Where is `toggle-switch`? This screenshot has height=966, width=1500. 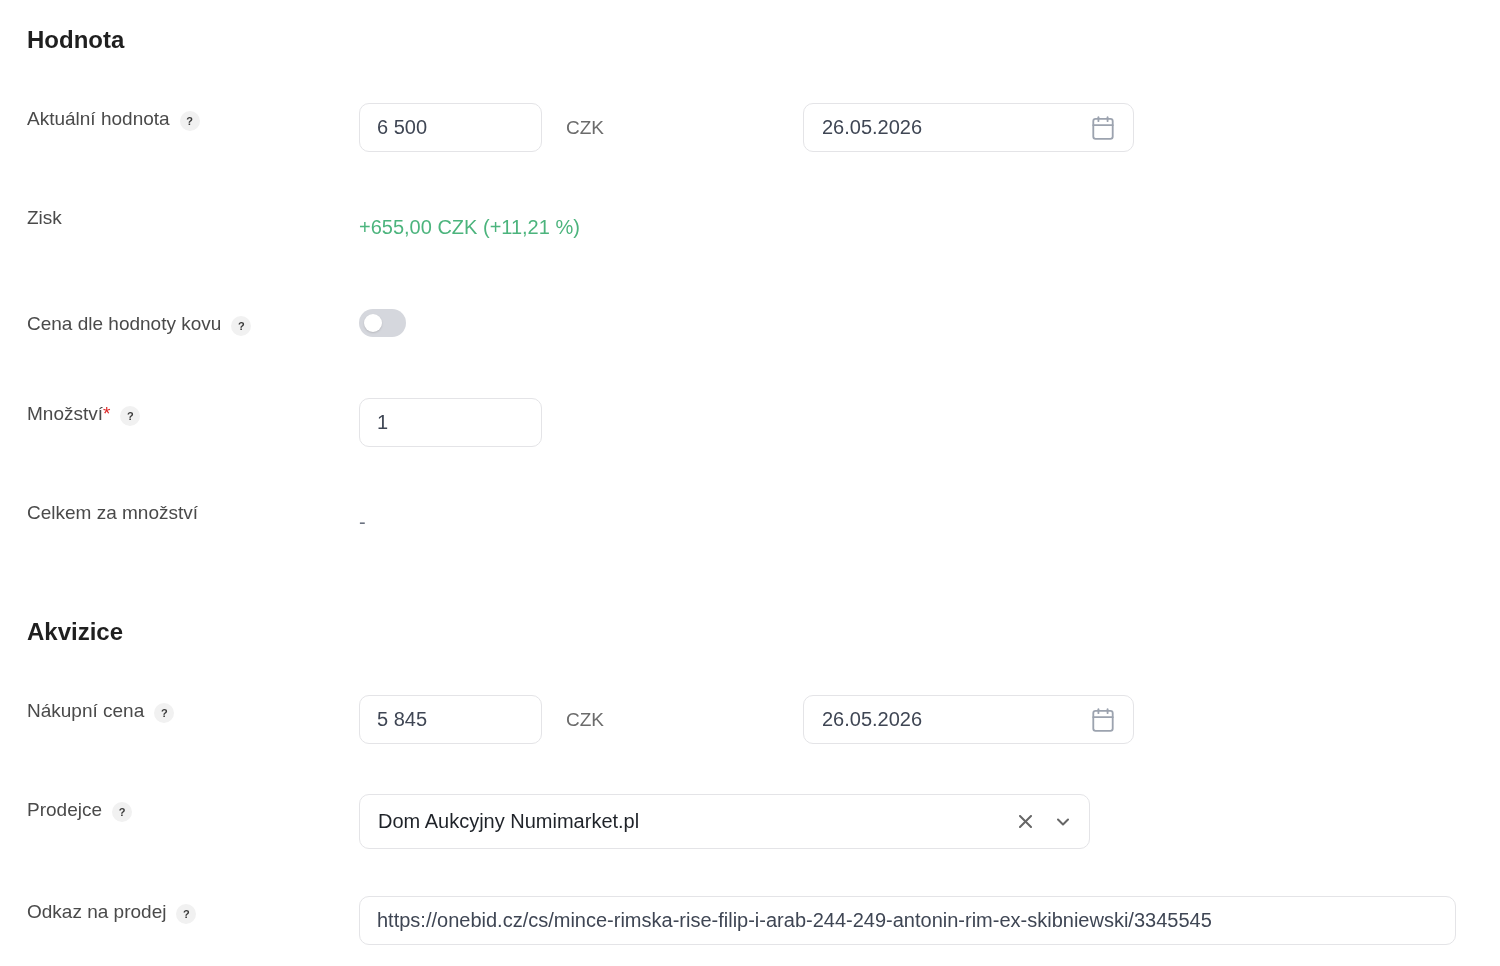
toggle-switch is located at coordinates (382, 323).